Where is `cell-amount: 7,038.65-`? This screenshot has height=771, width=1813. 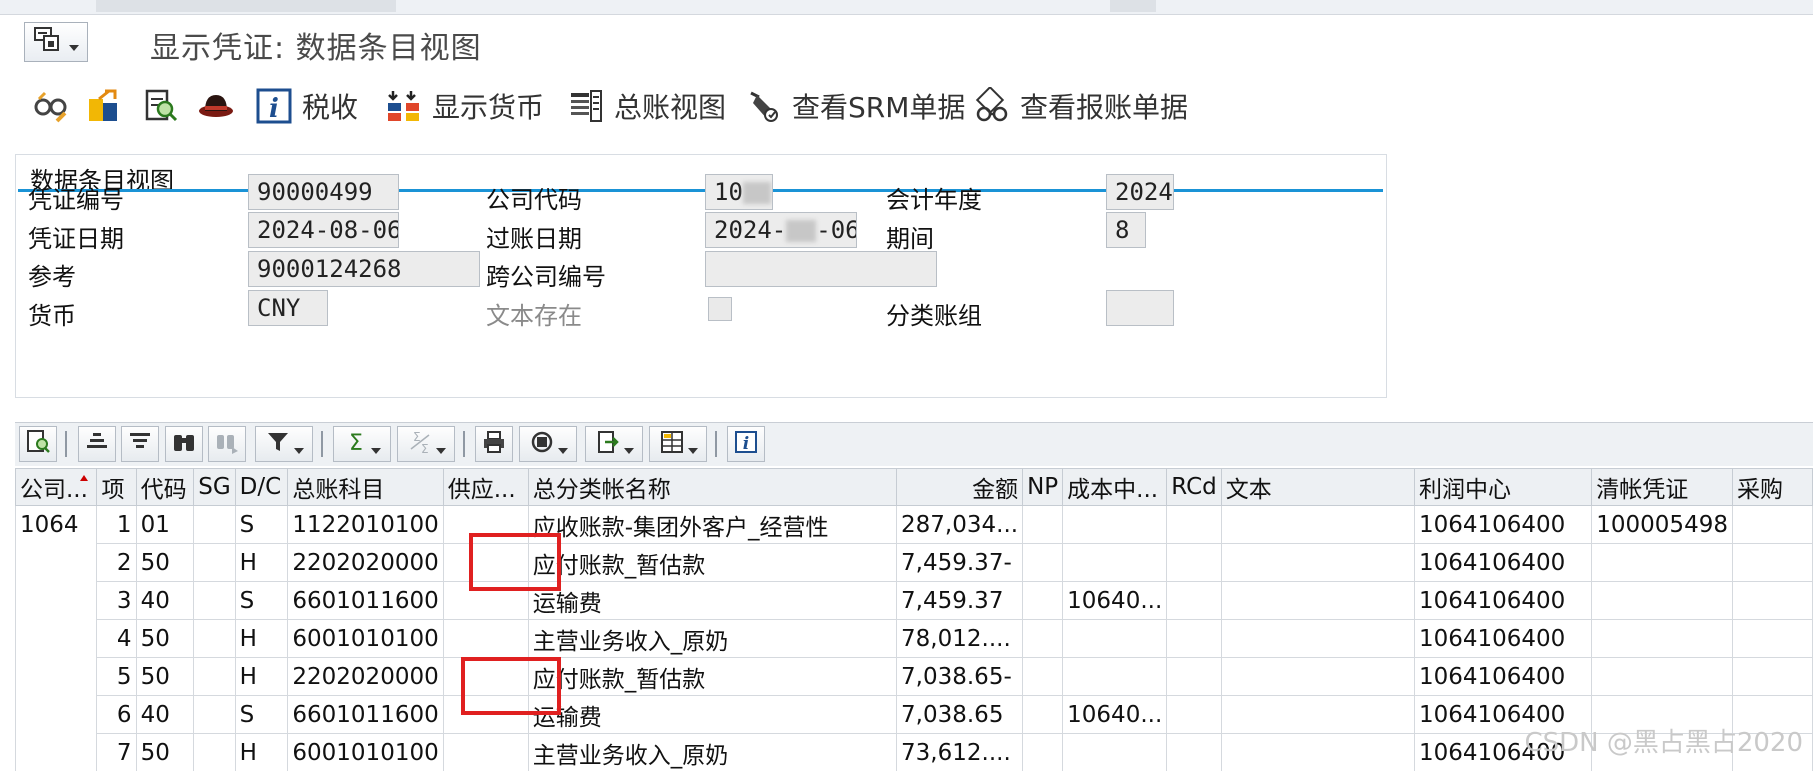
cell-amount: 7,038.65- is located at coordinates (960, 676).